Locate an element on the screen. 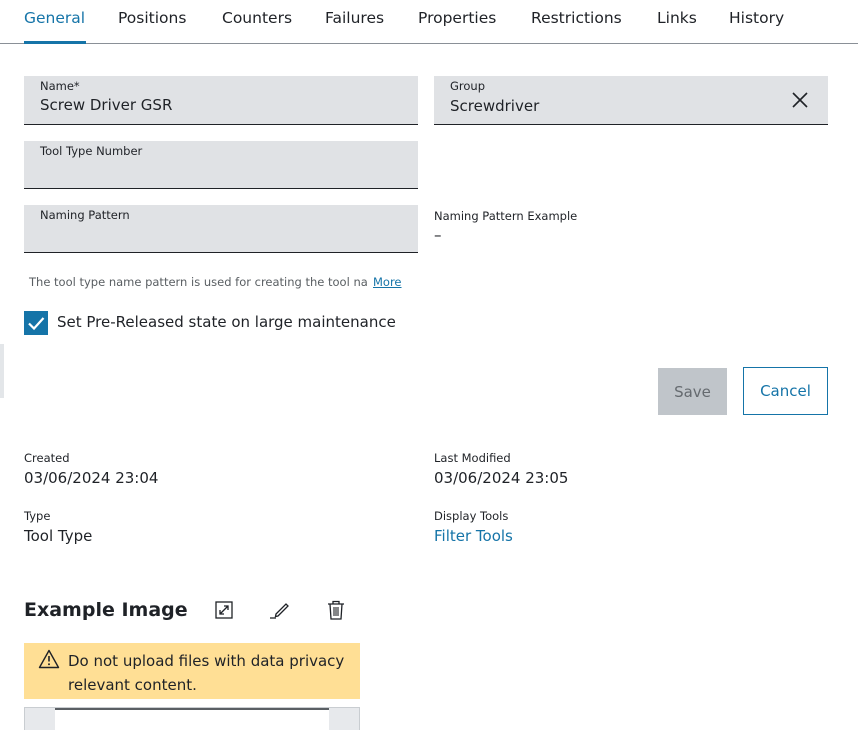 The height and width of the screenshot is (730, 858). checkmark-icon is located at coordinates (36, 324).